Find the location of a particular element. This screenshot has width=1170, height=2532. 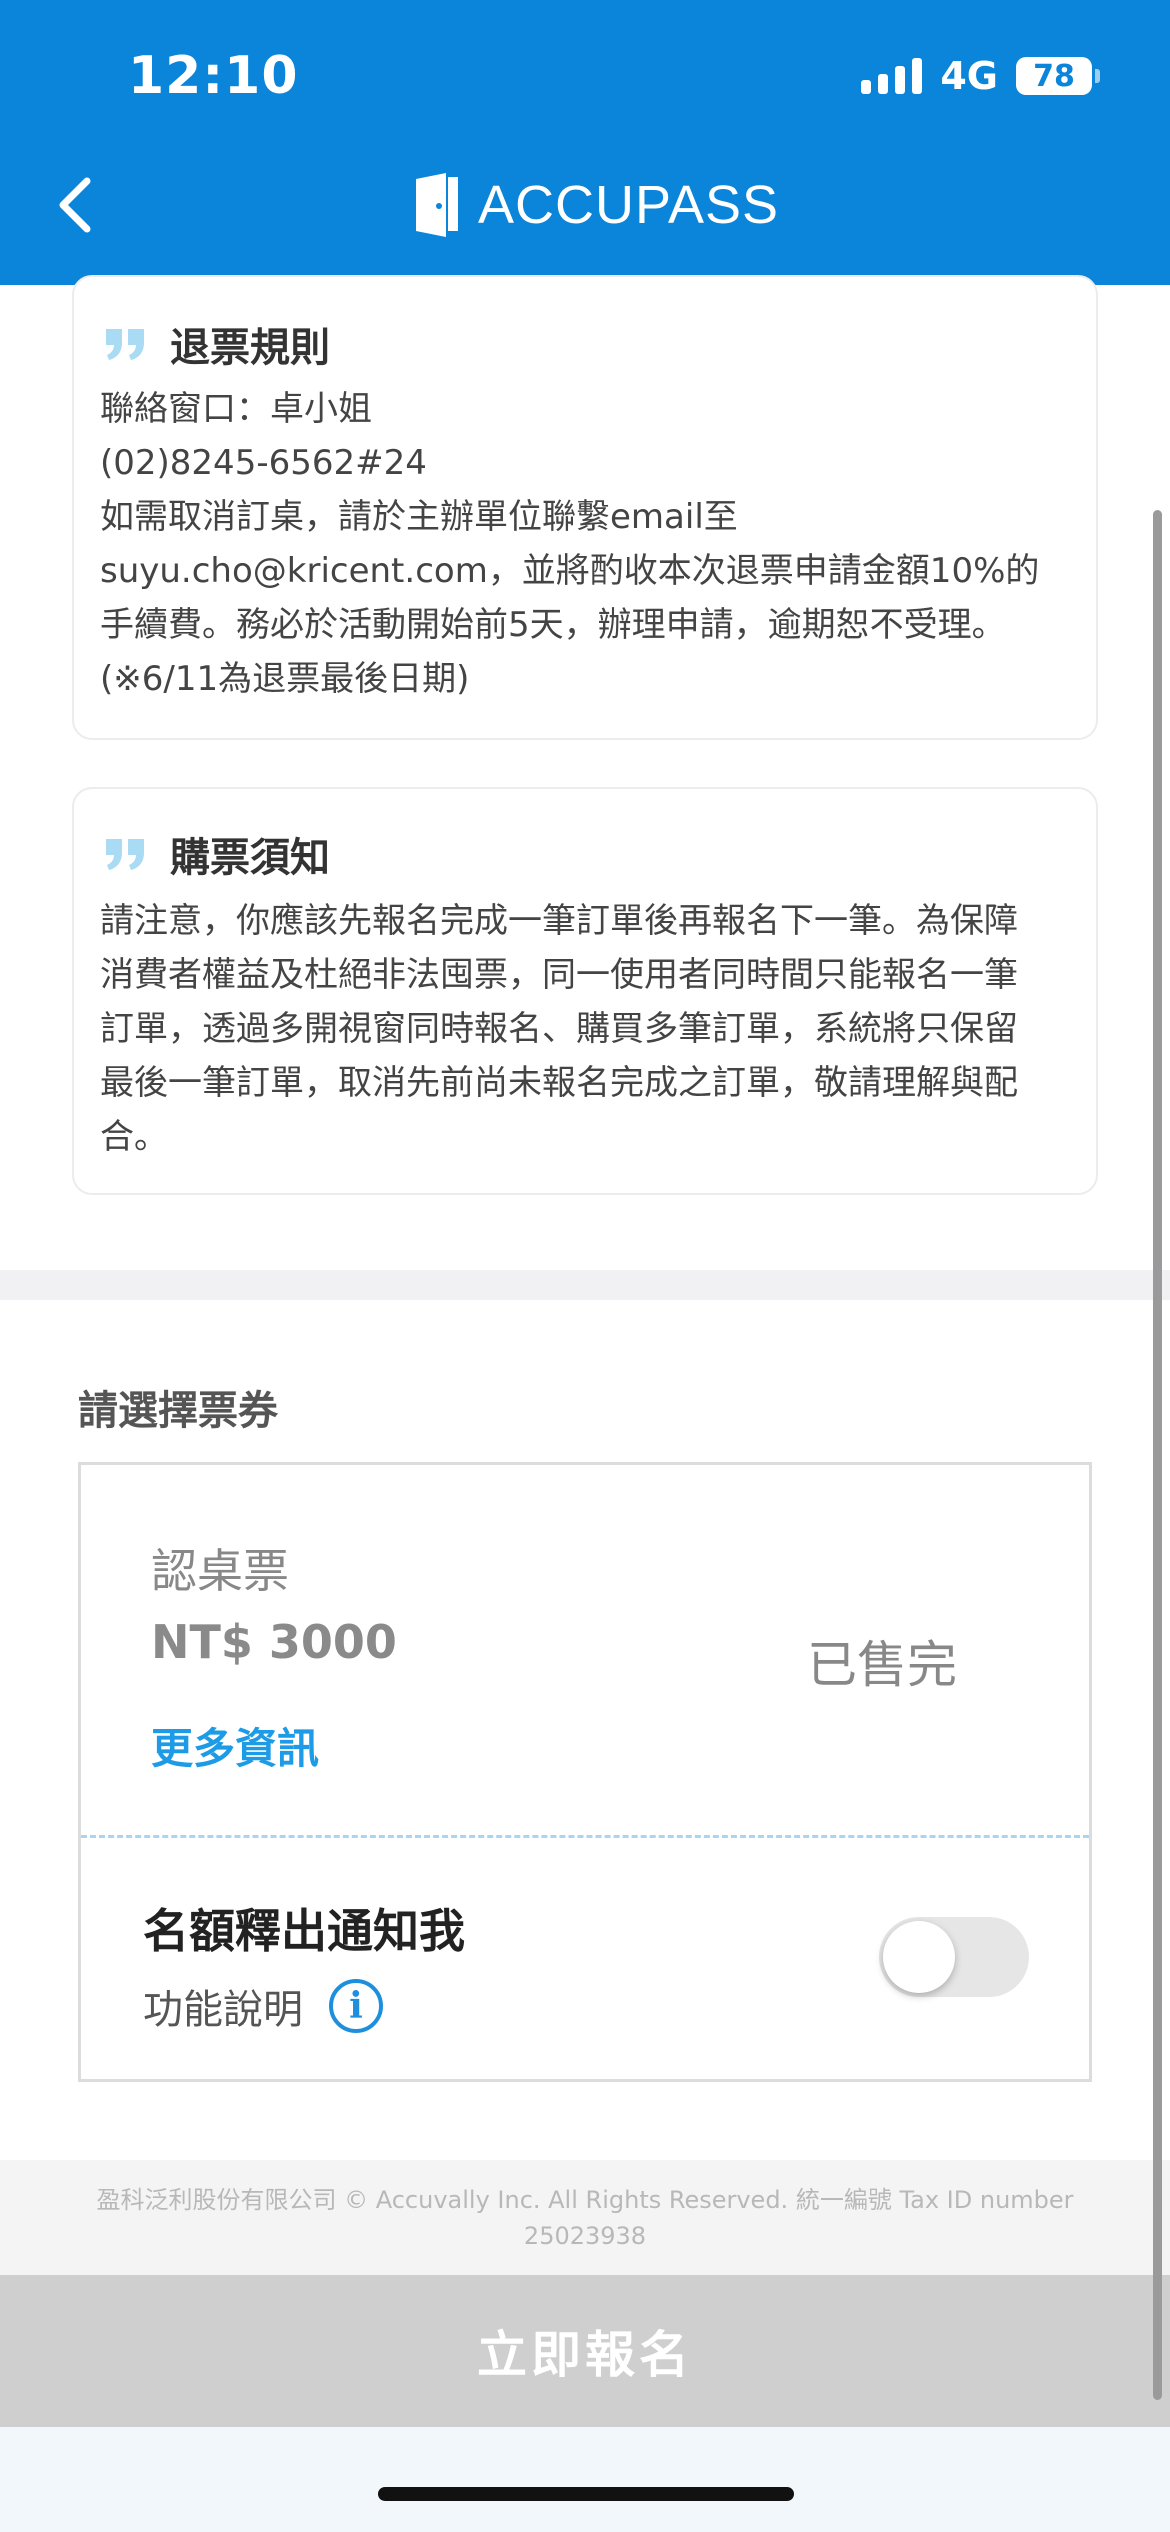

back-button is located at coordinates (75, 205).